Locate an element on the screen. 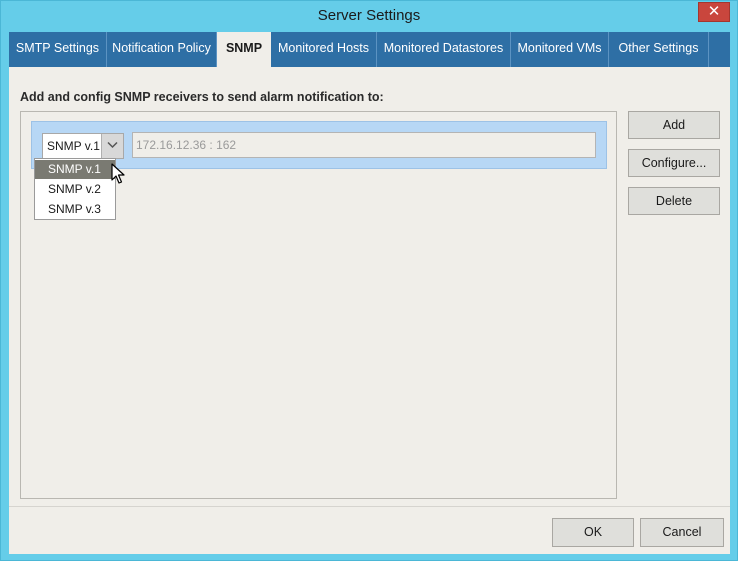 Image resolution: width=738 pixels, height=561 pixels. option-snmp-v2: SNMP v.2 is located at coordinates (75, 189).